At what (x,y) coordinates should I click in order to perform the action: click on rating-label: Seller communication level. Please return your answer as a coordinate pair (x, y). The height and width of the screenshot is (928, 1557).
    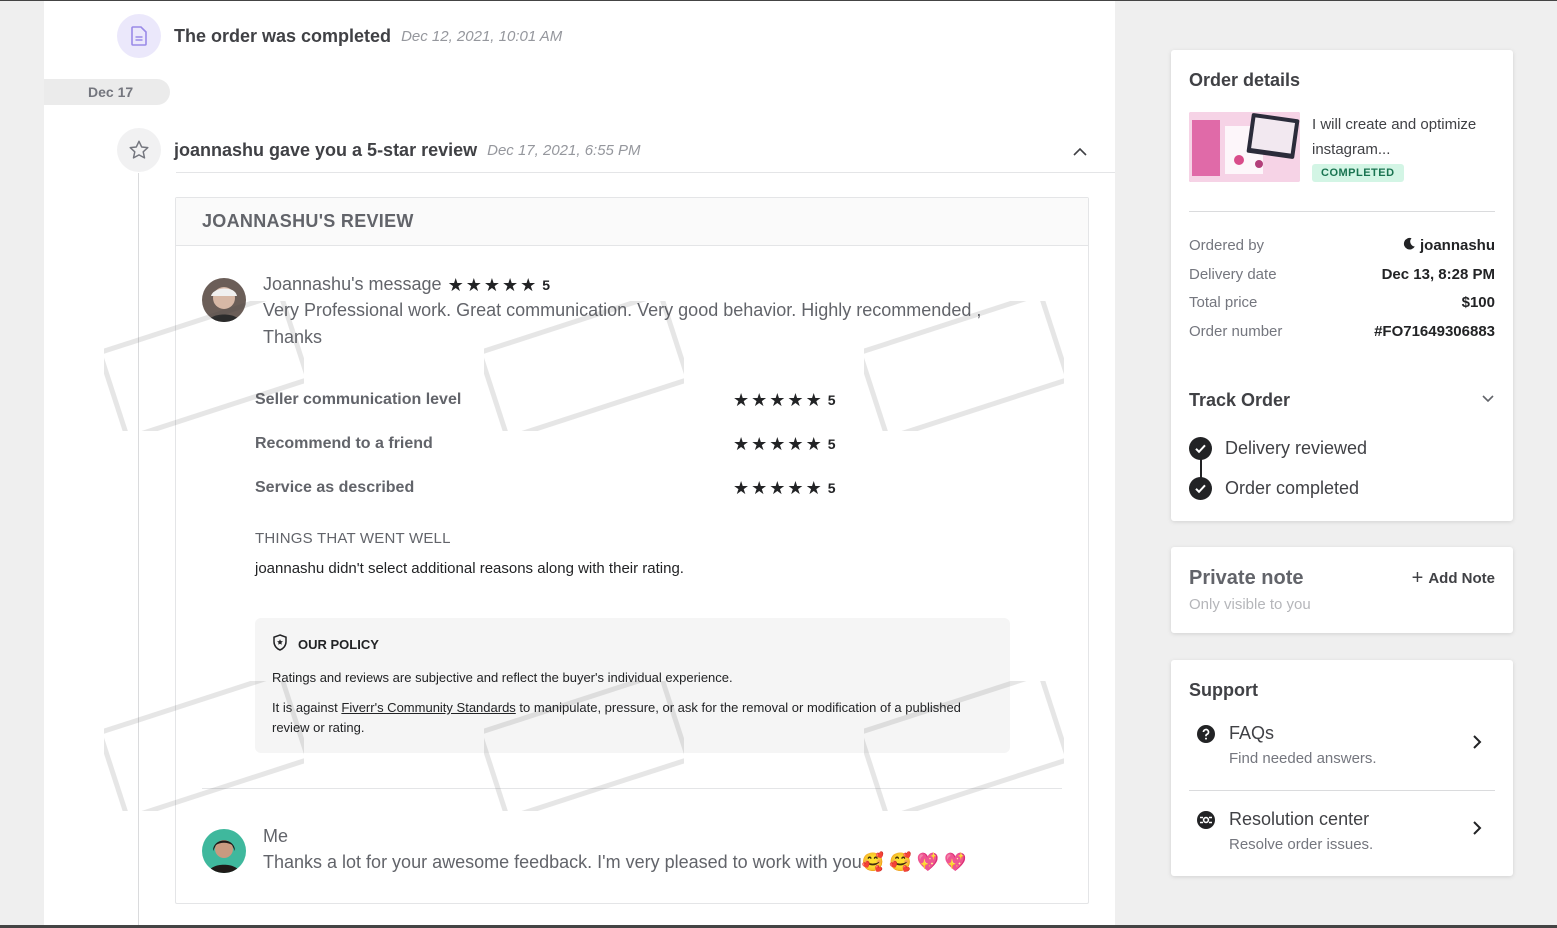
    Looking at the image, I should click on (358, 399).